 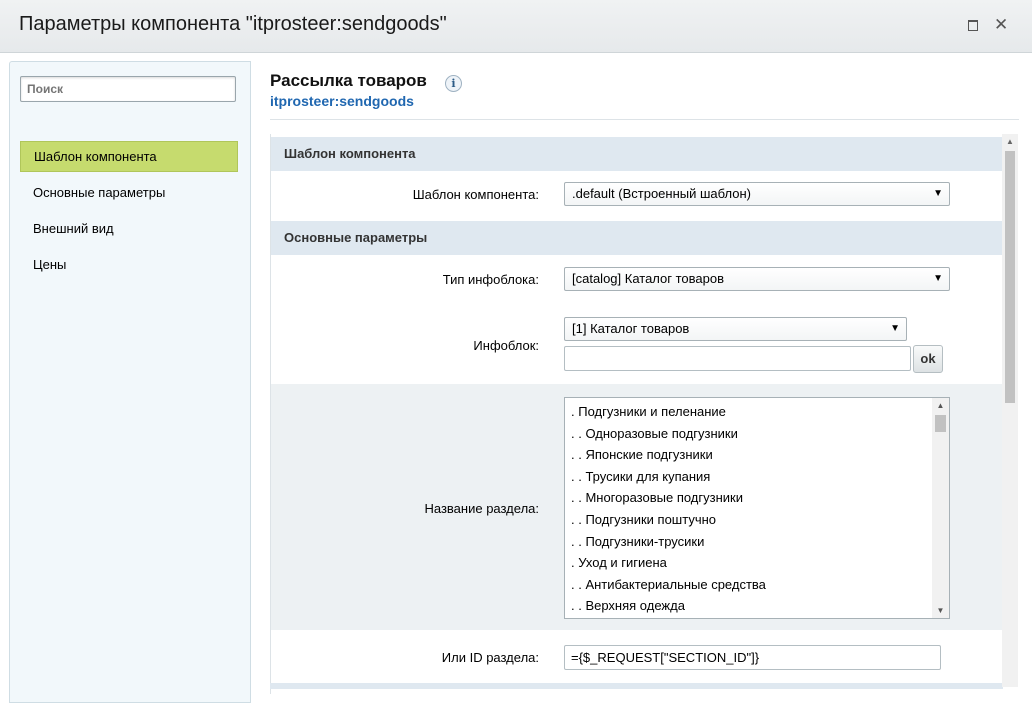 I want to click on component-code: itprosteer:sendgoods, so click(x=342, y=101).